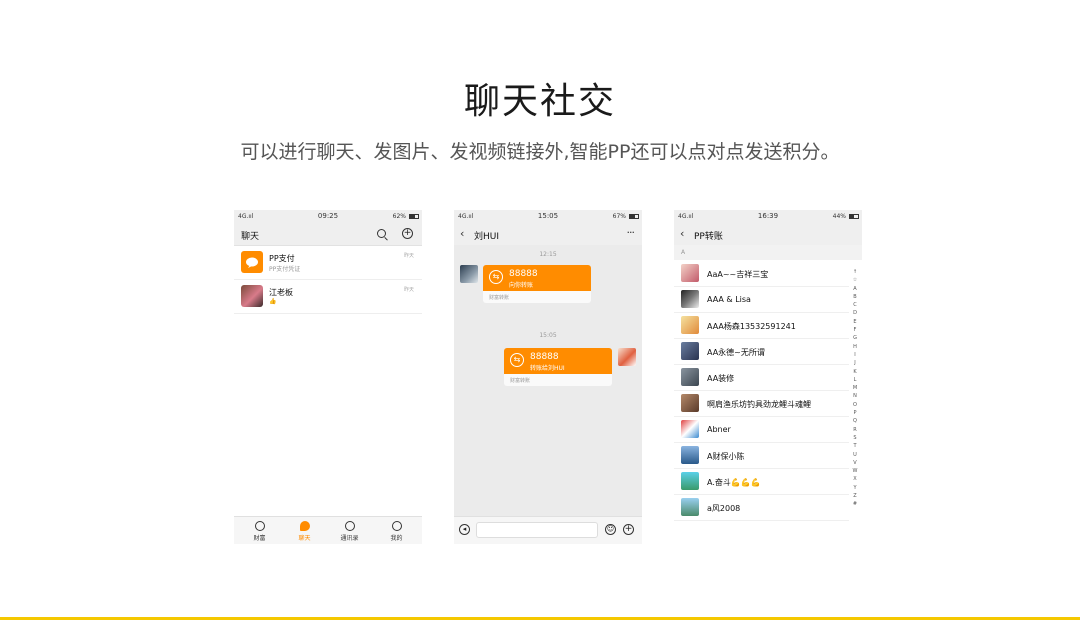  Describe the element at coordinates (855, 463) in the screenshot. I see `index-letter: V` at that location.